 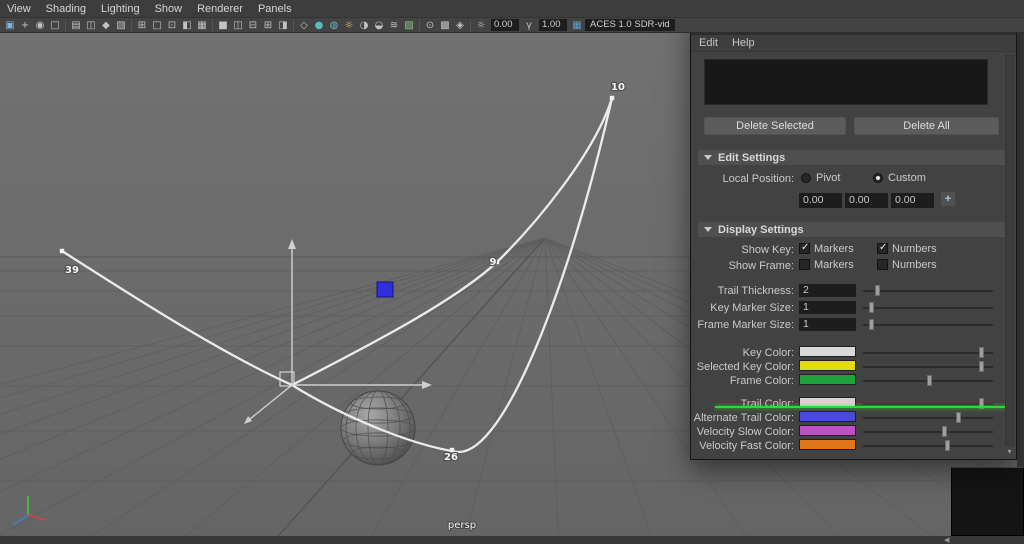 I want to click on grid-icon: ⊞, so click(x=142, y=25).